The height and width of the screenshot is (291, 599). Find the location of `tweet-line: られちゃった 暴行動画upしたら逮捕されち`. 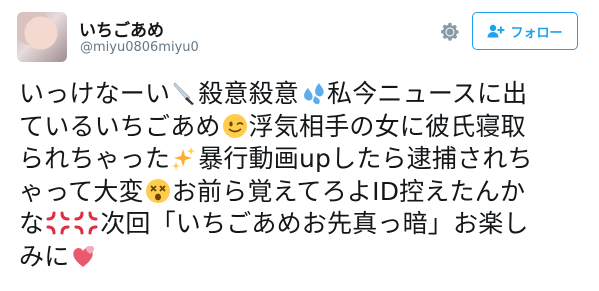

tweet-line: られちゃった 暴行動画upしたら逮捕されち is located at coordinates (276, 159).